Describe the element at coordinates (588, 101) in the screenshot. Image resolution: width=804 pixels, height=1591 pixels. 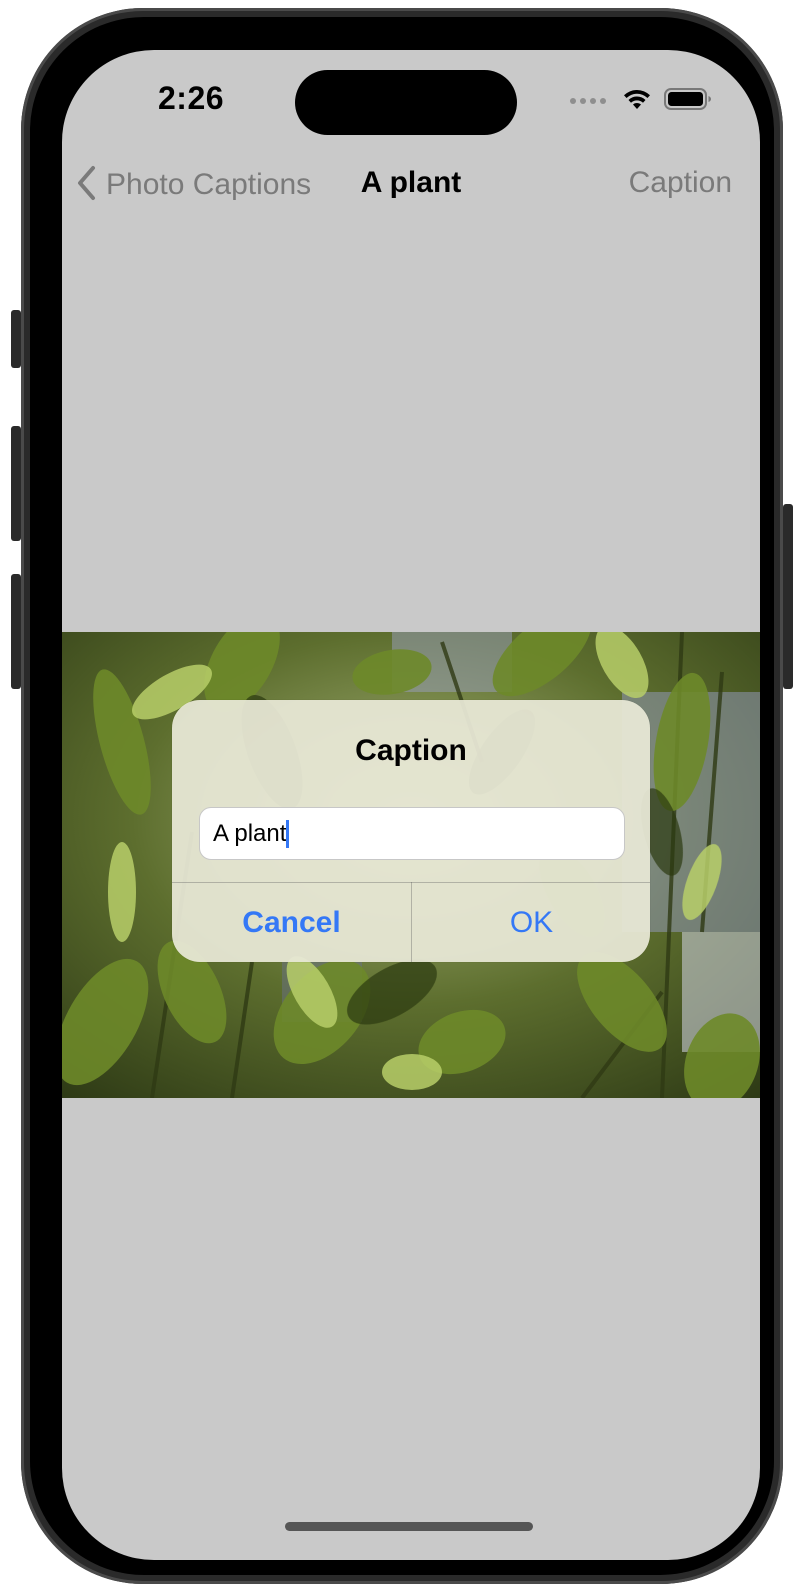
I see `cellular-signal-icon` at that location.